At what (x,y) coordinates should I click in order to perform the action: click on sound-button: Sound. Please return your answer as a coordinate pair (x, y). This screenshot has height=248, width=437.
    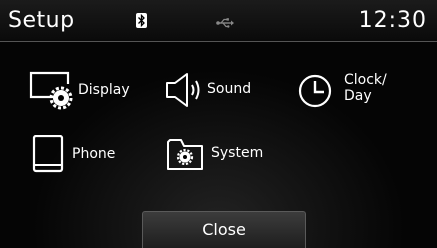
    Looking at the image, I should click on (215, 90).